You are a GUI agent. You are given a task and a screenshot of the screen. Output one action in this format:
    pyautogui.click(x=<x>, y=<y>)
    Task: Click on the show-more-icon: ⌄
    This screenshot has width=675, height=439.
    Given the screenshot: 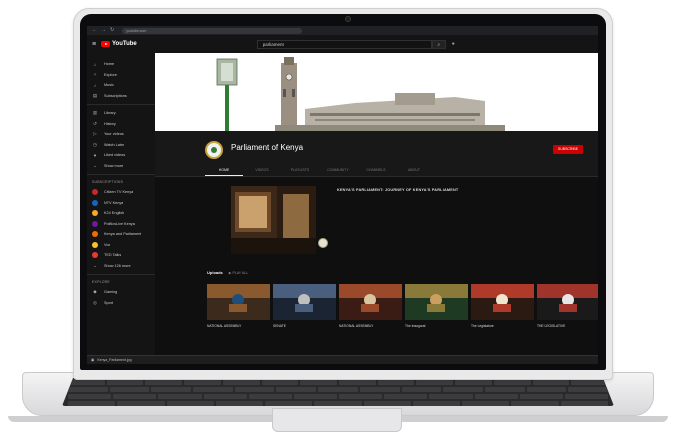 What is the action you would take?
    pyautogui.click(x=95, y=165)
    